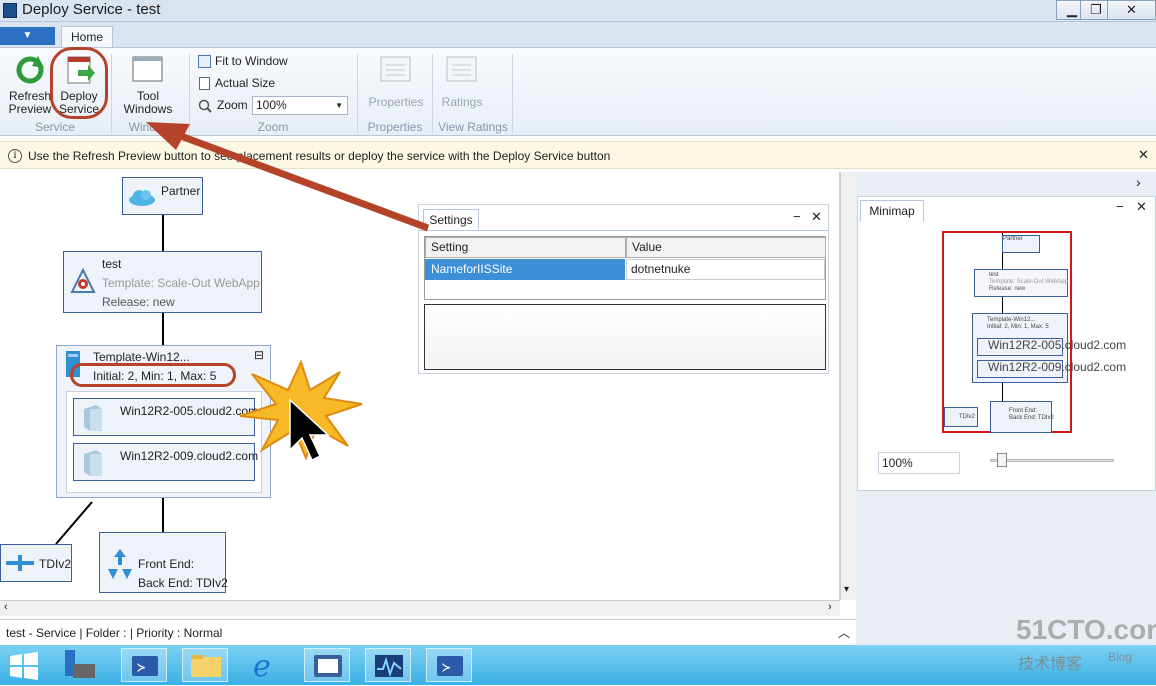  I want to click on refresh-preview-button: Refresh Preview, so click(30, 85).